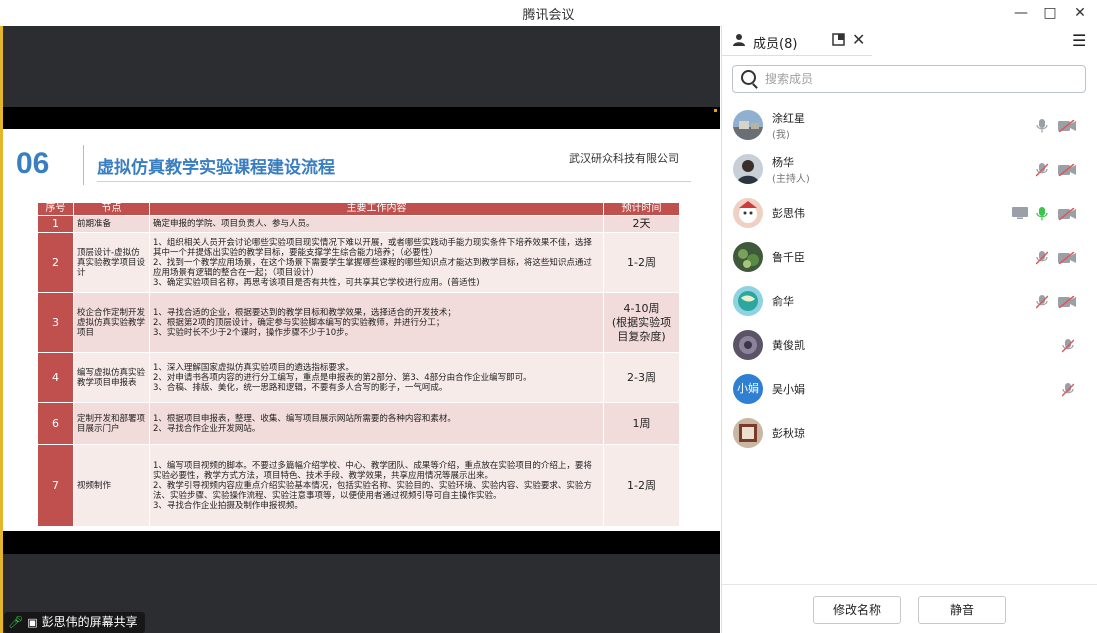 The image size is (1097, 633). What do you see at coordinates (55, 262) in the screenshot?
I see `row-seq: 2` at bounding box center [55, 262].